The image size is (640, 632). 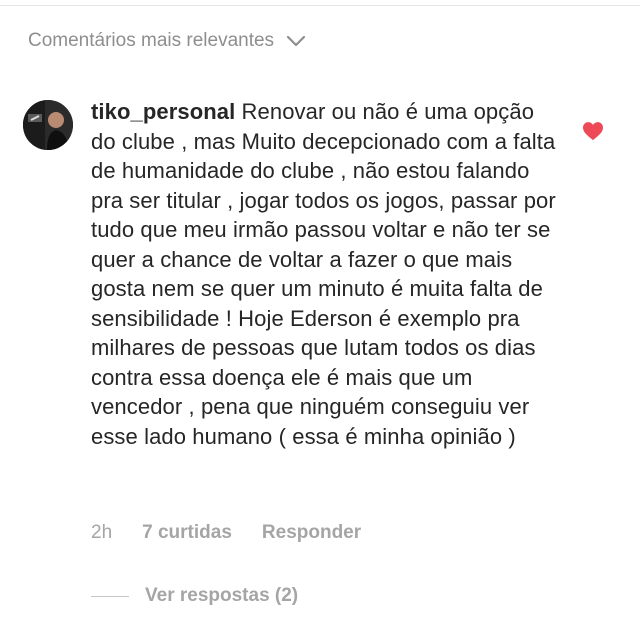 What do you see at coordinates (187, 533) in the screenshot?
I see `likes-count-link: 7 curtidas` at bounding box center [187, 533].